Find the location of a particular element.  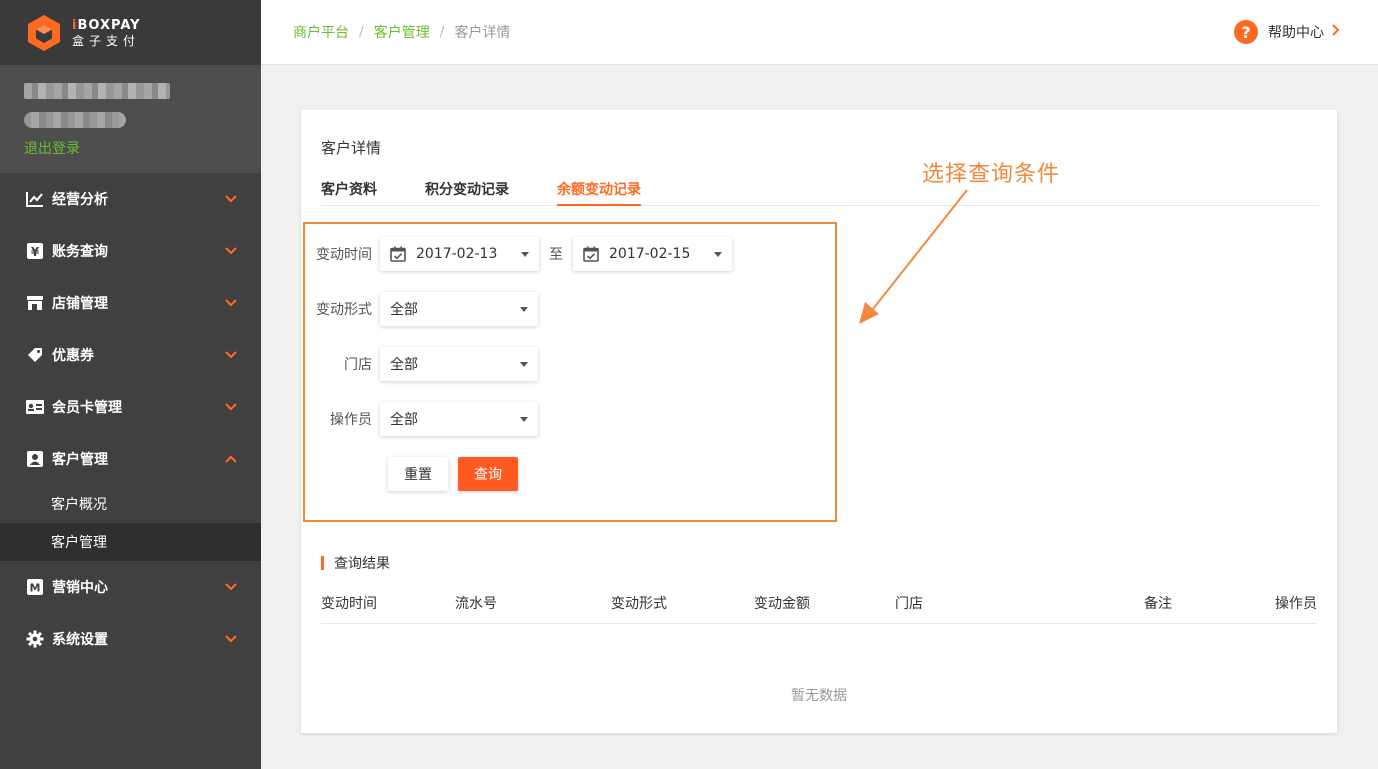

date-range-separator: 至 is located at coordinates (556, 255).